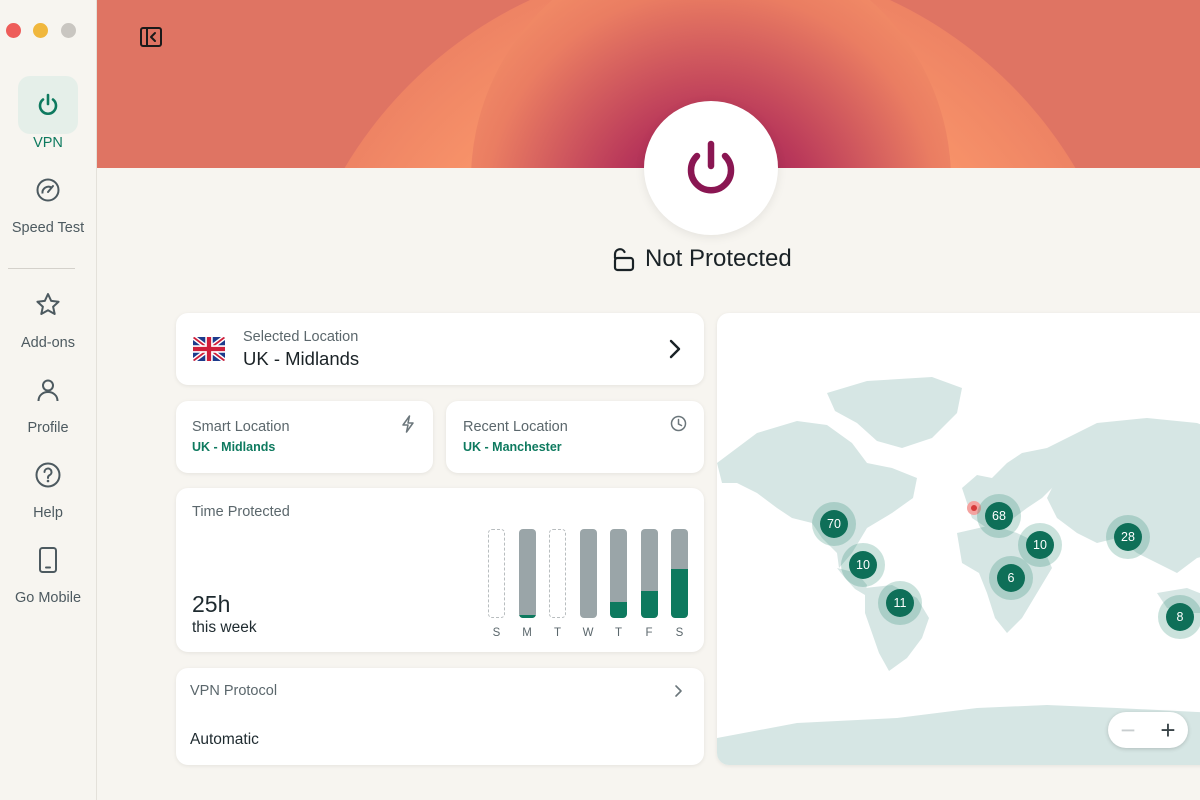 The width and height of the screenshot is (1200, 800). I want to click on time-protected-card: Time Protected 25h this week S M T W T F S, so click(440, 570).